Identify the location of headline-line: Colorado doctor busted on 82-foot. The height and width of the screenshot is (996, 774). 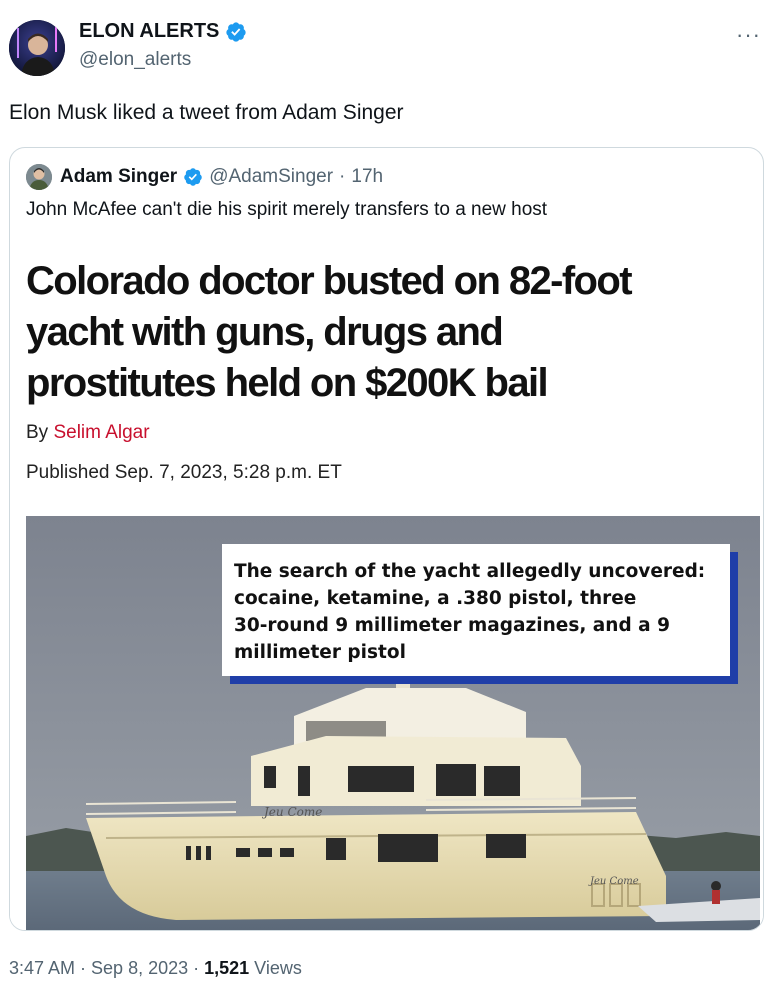
(329, 281).